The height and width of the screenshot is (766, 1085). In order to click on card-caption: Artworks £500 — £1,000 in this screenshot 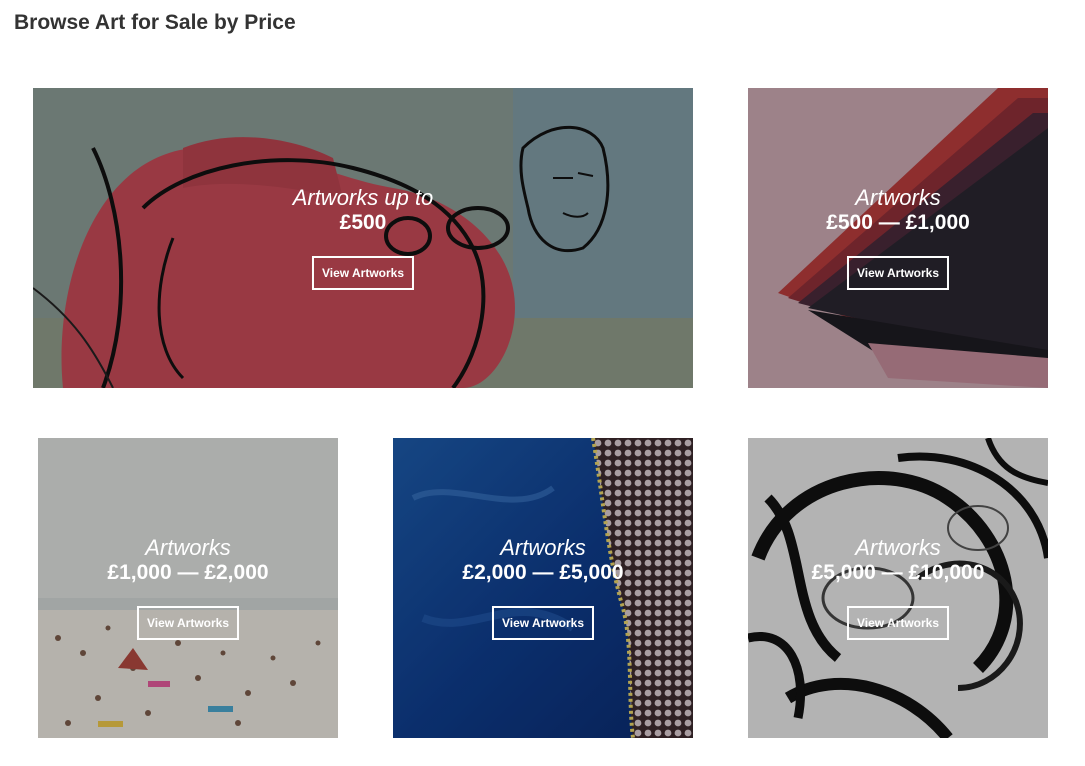, I will do `click(898, 210)`.